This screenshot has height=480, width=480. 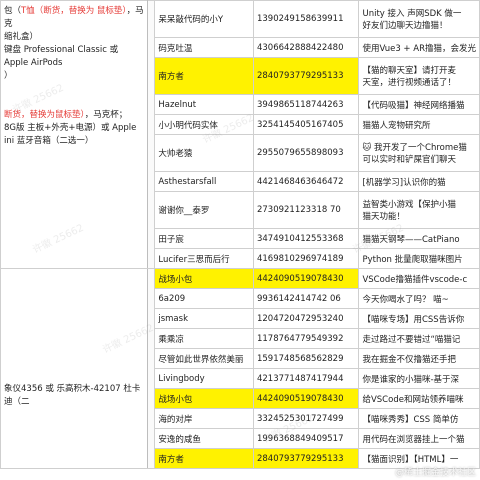 I want to click on article-title-cell: 用代码在浏览器挂上一个猫, so click(x=419, y=438).